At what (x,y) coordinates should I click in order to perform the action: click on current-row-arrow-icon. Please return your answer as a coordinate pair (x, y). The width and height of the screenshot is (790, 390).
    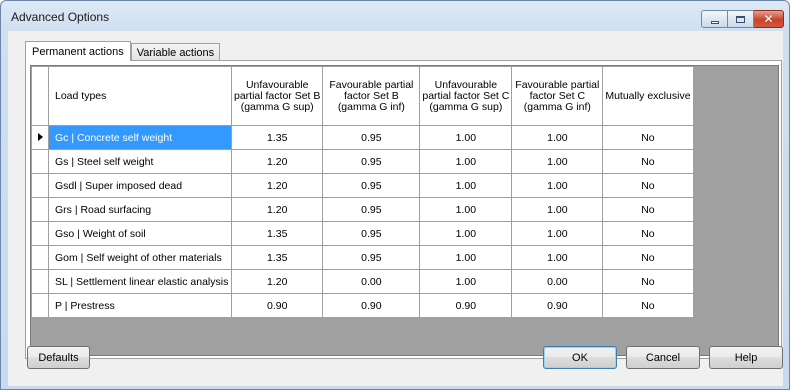
    Looking at the image, I should click on (40, 136).